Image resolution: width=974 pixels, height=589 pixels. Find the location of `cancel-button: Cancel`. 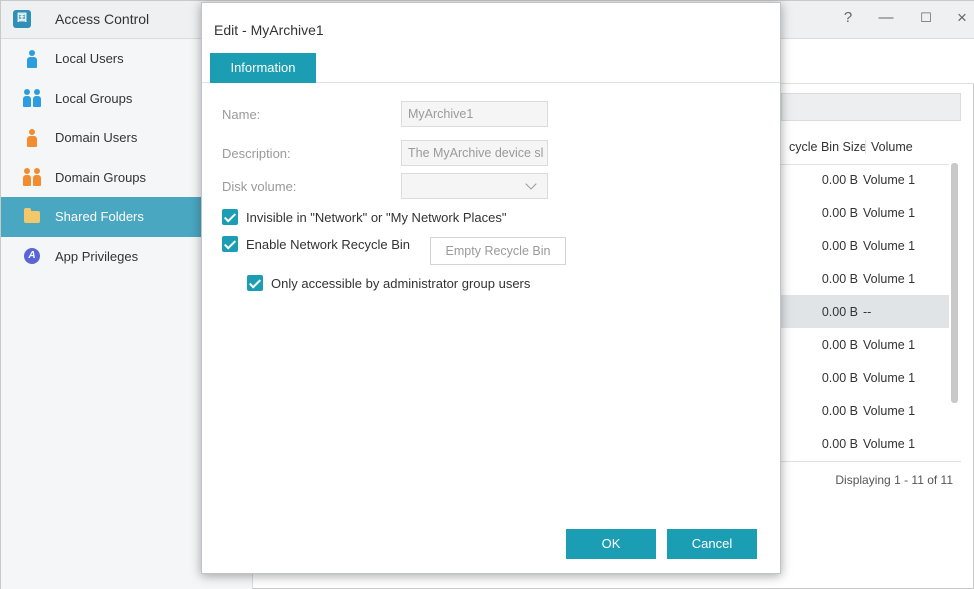

cancel-button: Cancel is located at coordinates (712, 544).